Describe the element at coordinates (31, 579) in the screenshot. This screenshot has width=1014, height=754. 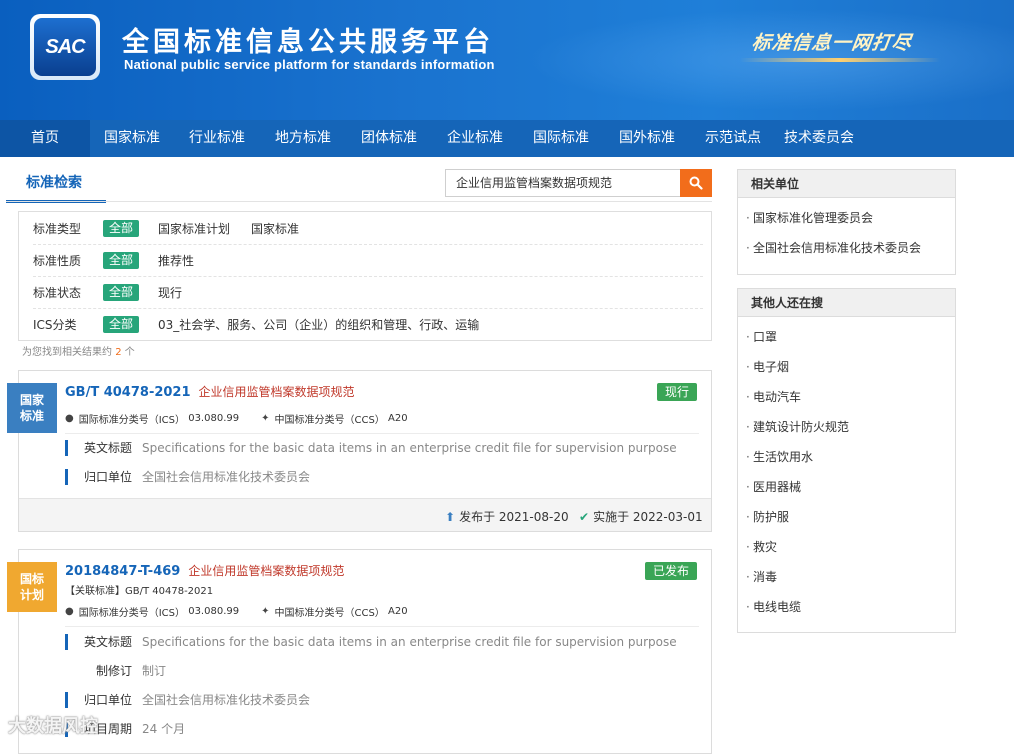
I see `badge-line: 国标` at that location.